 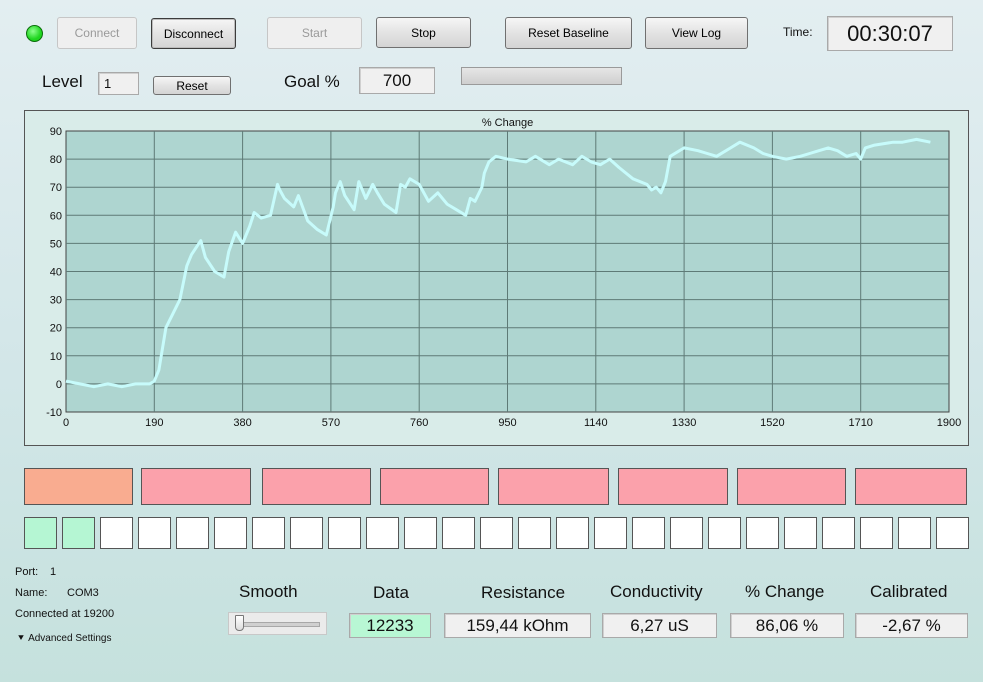 I want to click on y-tick-label: 10, so click(x=56, y=357).